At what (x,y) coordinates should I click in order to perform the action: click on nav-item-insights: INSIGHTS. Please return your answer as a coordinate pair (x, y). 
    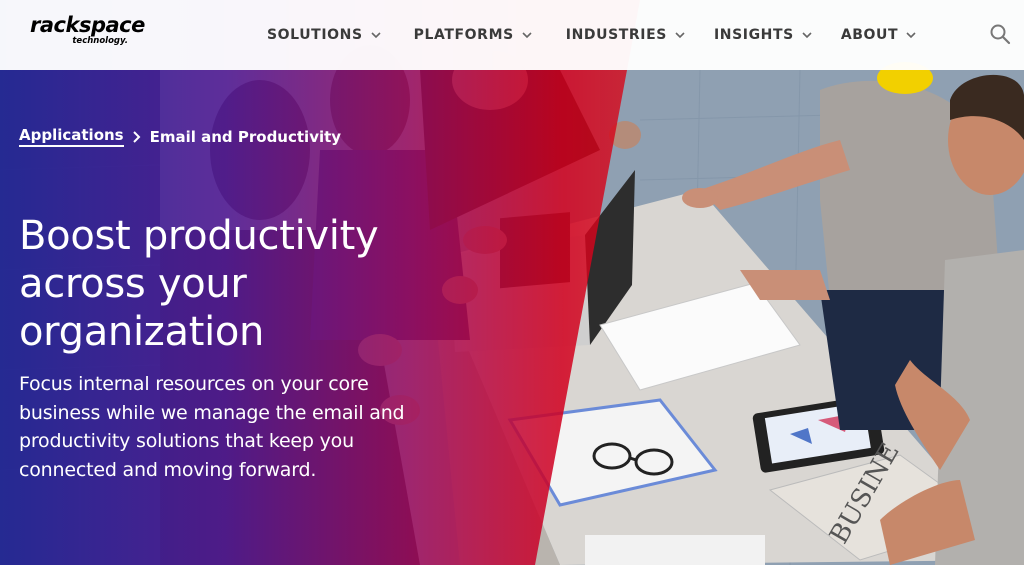
    Looking at the image, I should click on (763, 35).